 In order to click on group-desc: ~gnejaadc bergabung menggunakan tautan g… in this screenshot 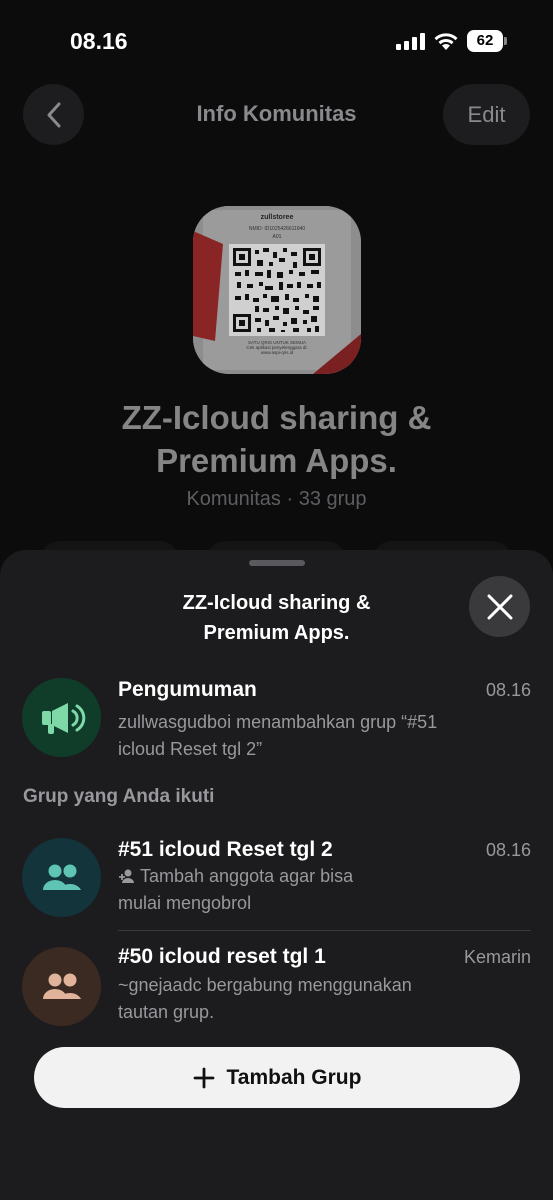, I will do `click(308, 999)`.